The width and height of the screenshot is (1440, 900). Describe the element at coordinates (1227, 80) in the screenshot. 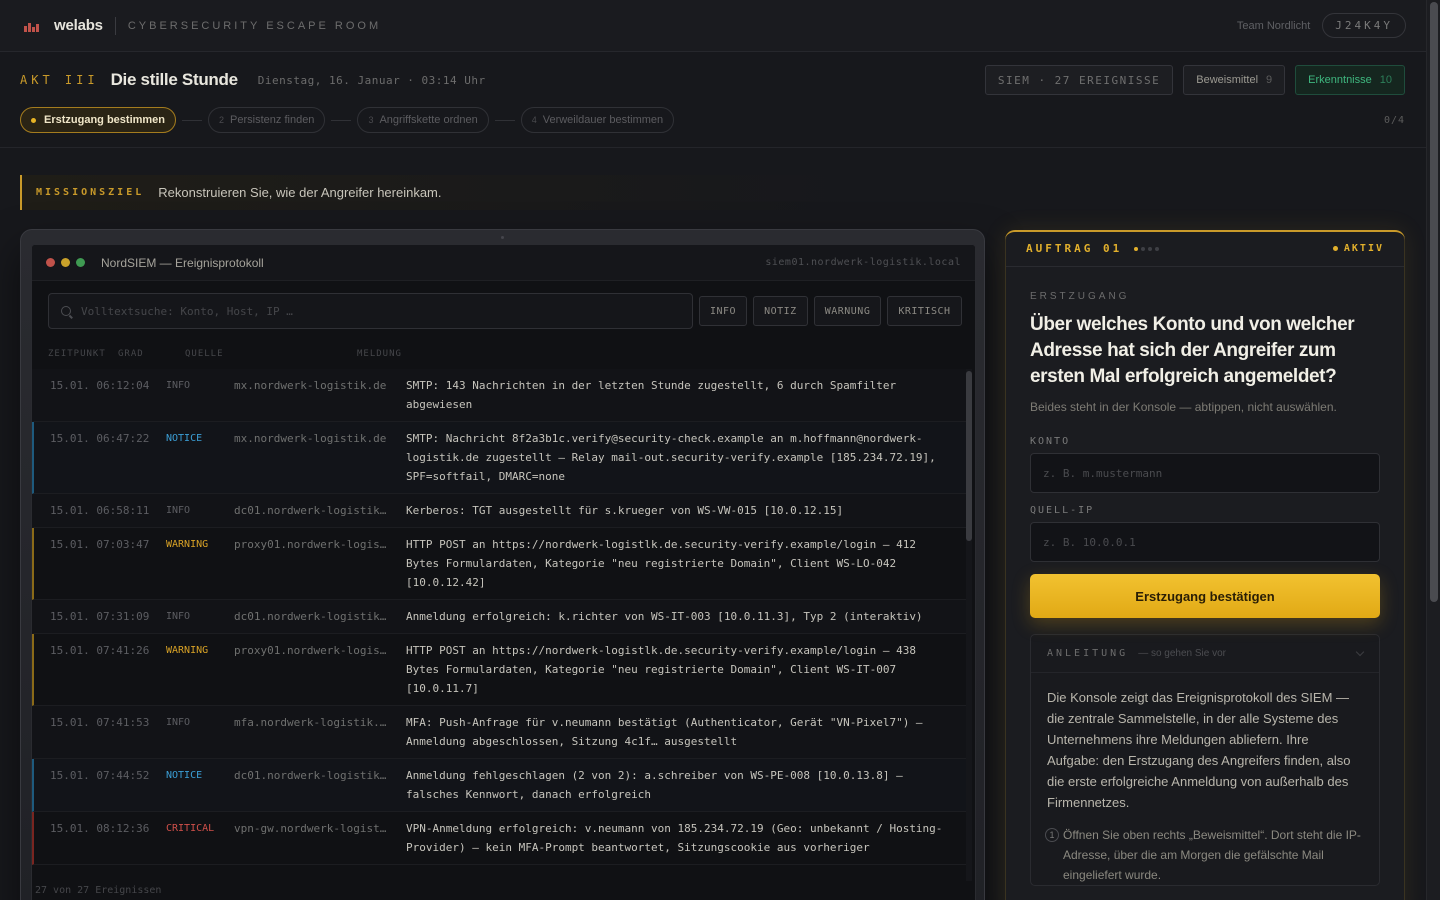

I see `evidence-label: Beweismittel` at that location.